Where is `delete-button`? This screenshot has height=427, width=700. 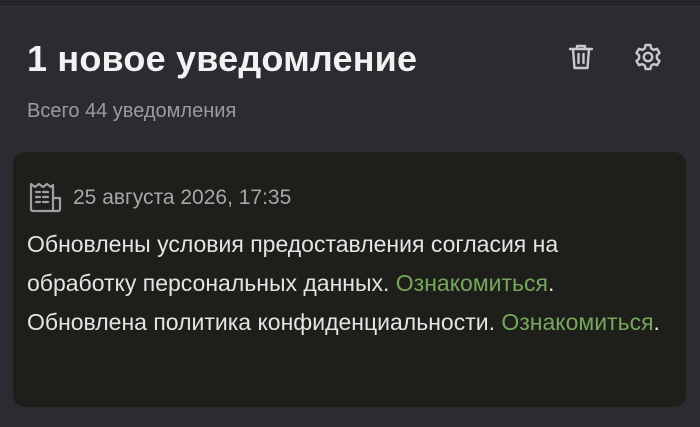 delete-button is located at coordinates (581, 59).